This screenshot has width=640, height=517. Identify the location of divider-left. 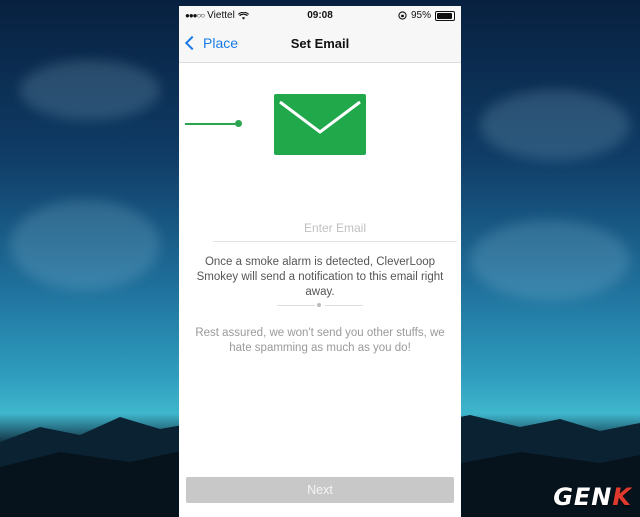
(296, 305).